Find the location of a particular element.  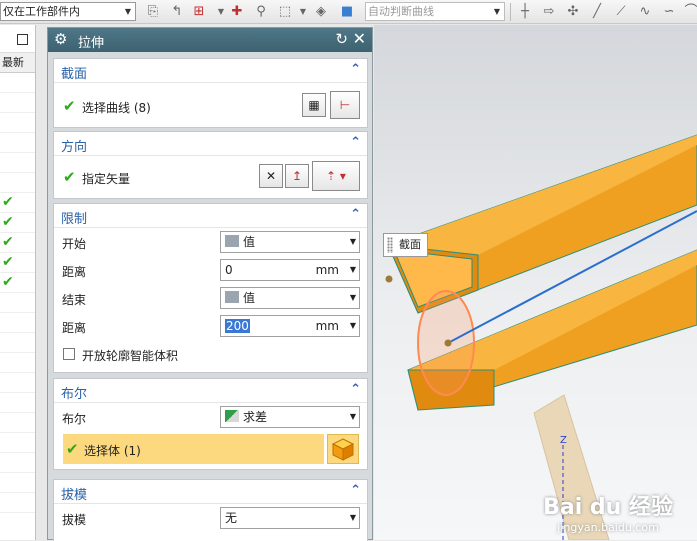

filter-icon: ⚲ is located at coordinates (261, 12).